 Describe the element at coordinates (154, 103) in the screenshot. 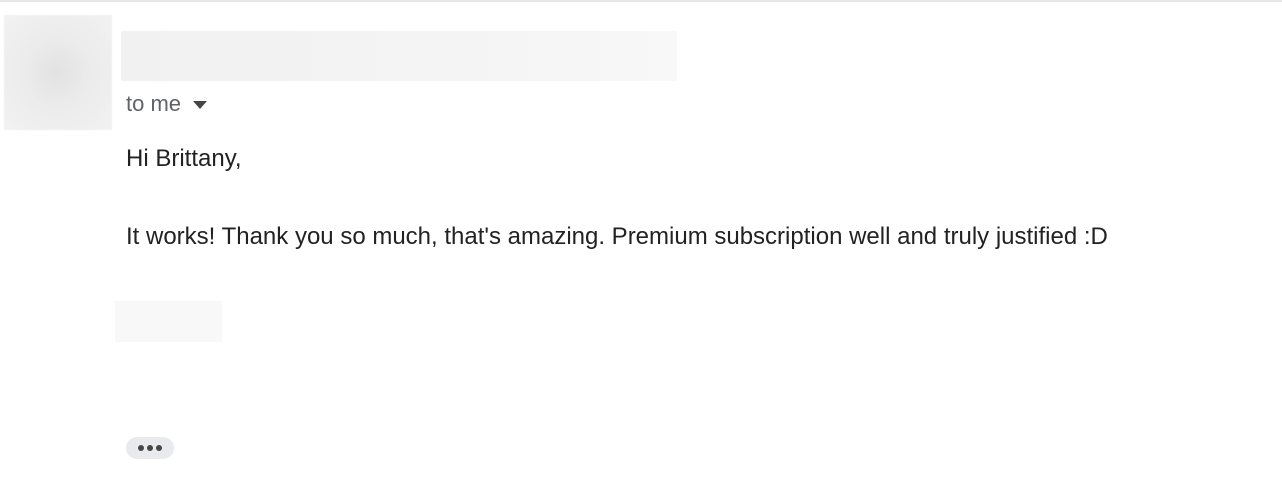

I see `recipient-label: to me` at that location.